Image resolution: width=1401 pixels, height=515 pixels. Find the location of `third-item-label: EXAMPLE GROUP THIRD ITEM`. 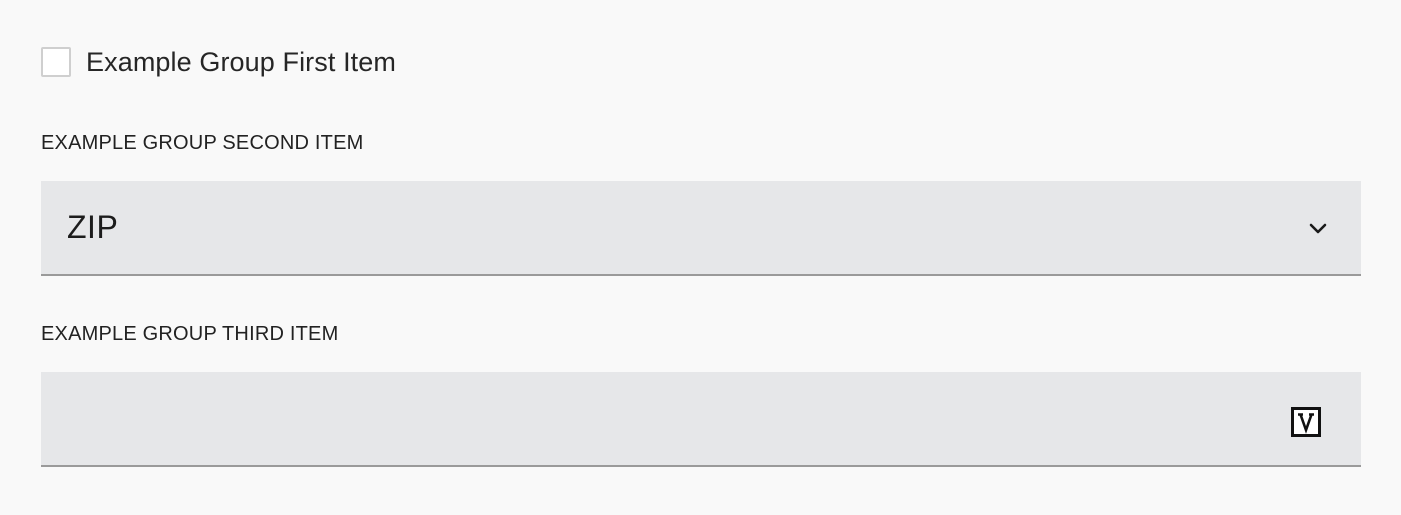

third-item-label: EXAMPLE GROUP THIRD ITEM is located at coordinates (190, 334).